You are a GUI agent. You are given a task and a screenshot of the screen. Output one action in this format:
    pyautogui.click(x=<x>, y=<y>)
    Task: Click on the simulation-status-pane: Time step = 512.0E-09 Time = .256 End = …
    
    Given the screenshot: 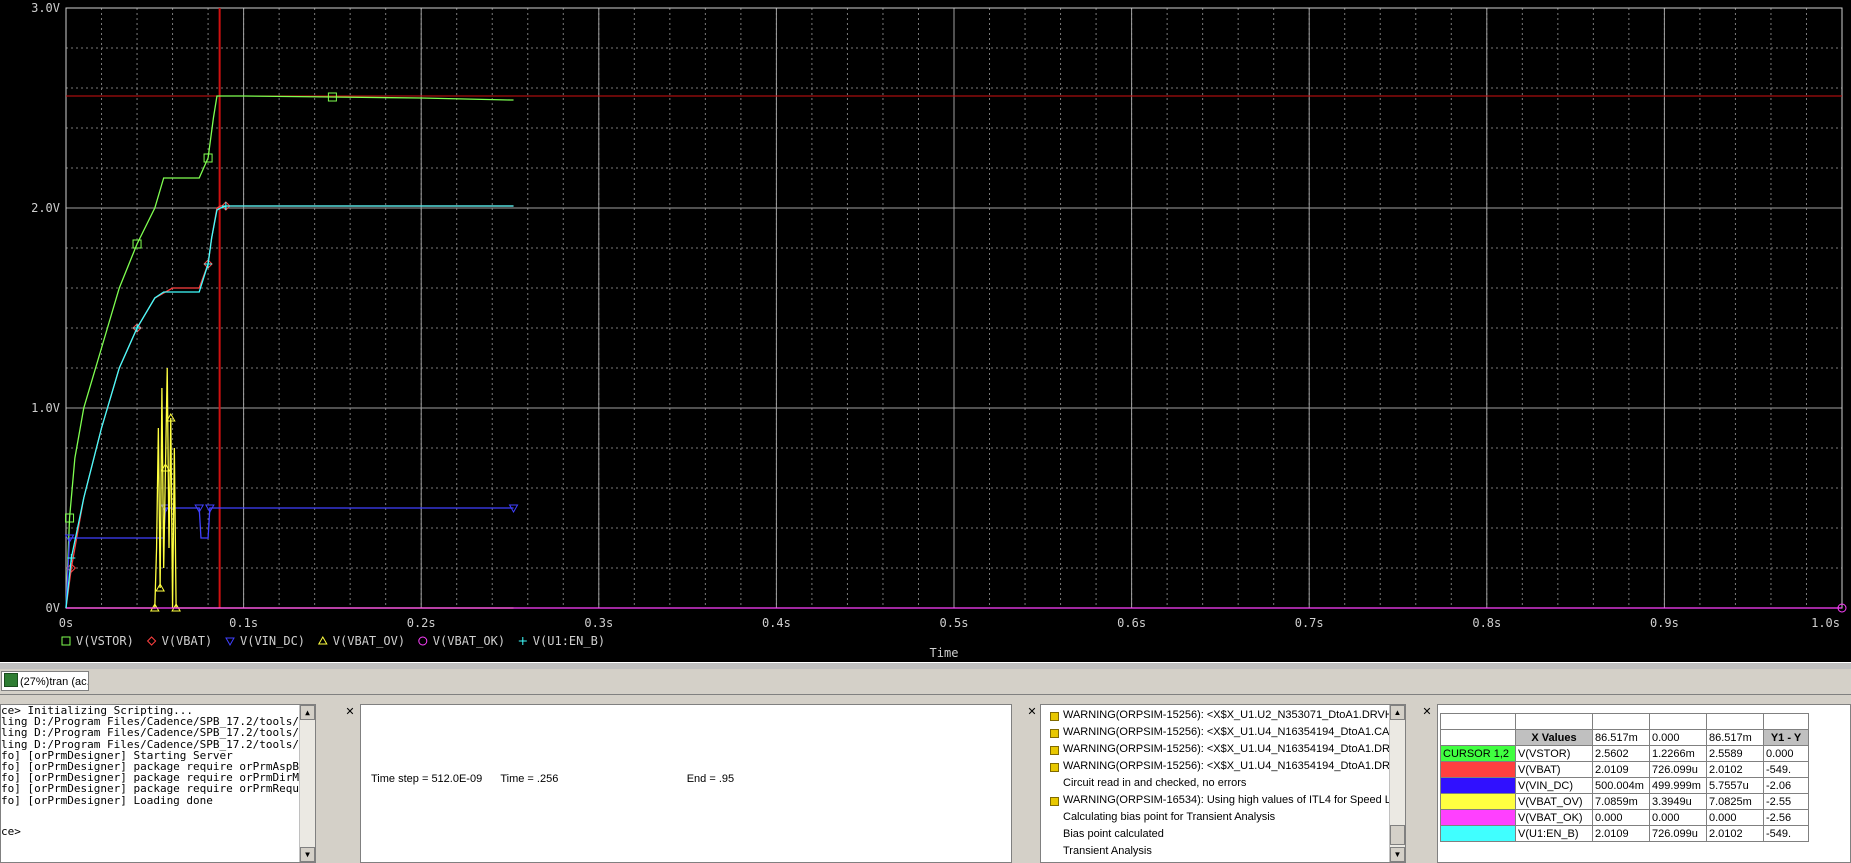 What is the action you would take?
    pyautogui.click(x=686, y=783)
    